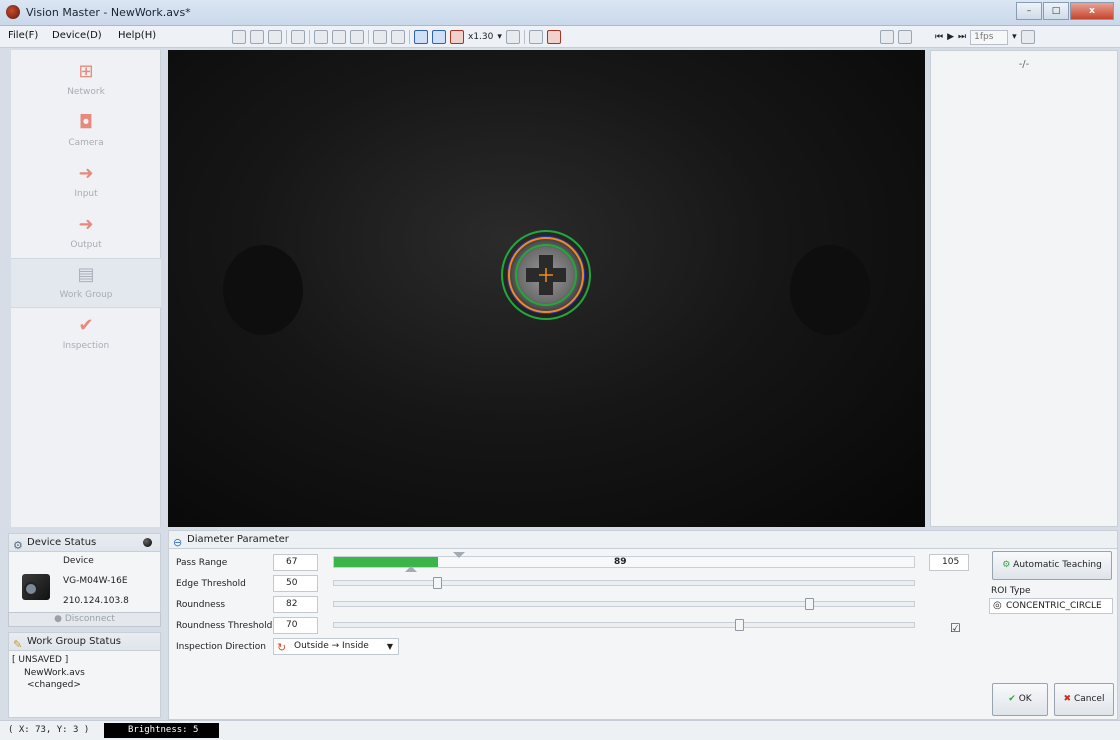 This screenshot has width=1120, height=740. I want to click on roundness-threshold-label: Roundness Threshold, so click(224, 626).